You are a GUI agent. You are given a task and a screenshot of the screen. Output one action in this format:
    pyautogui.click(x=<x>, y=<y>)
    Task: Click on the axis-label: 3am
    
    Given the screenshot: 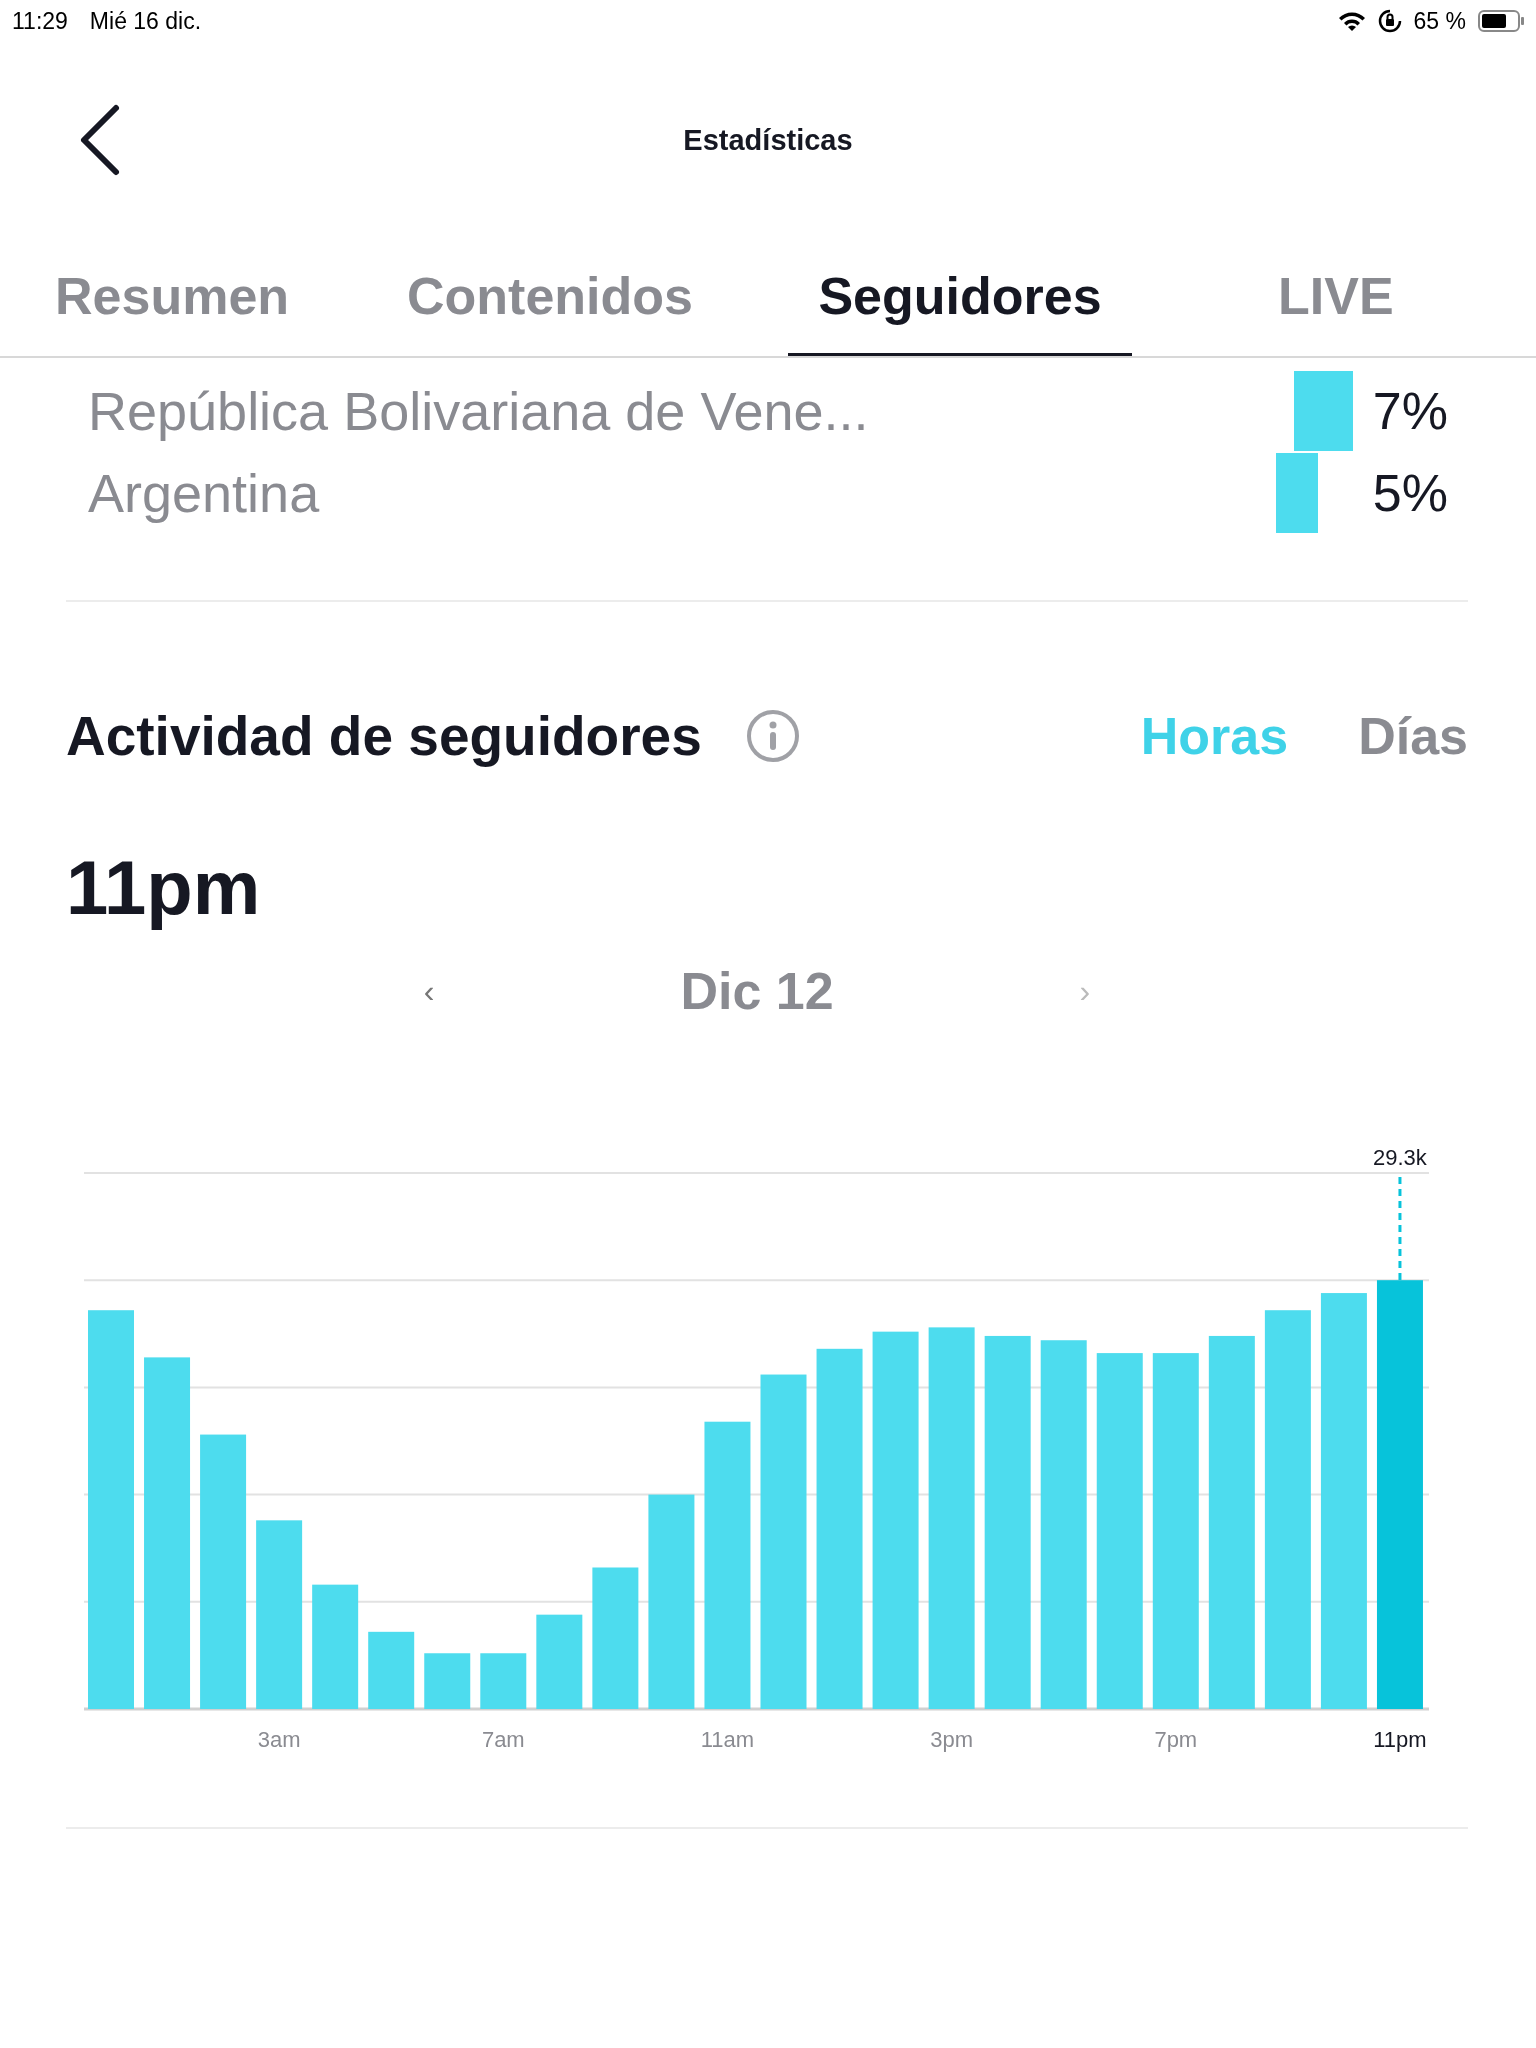 What is the action you would take?
    pyautogui.click(x=279, y=1739)
    